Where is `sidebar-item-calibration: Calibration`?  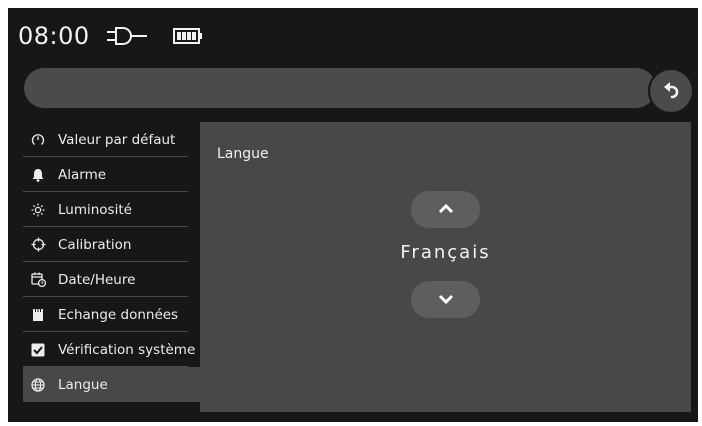 sidebar-item-calibration: Calibration is located at coordinates (111, 244).